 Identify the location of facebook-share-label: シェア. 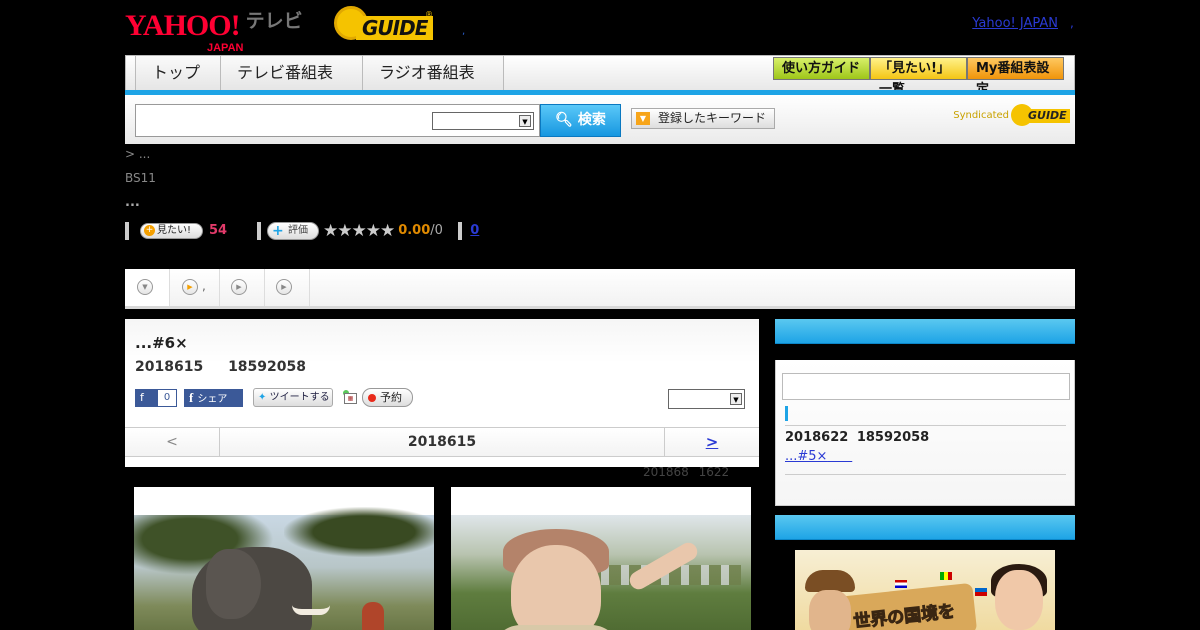
(212, 399).